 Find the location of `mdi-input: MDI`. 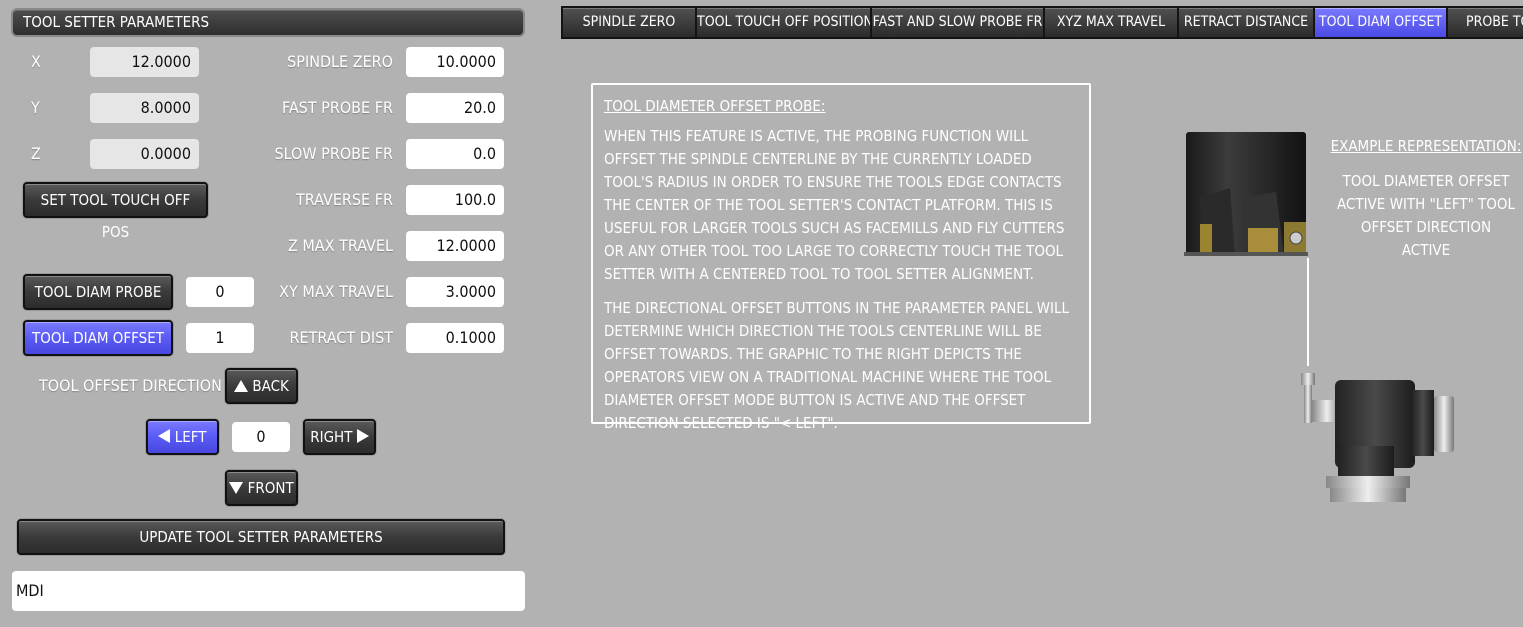

mdi-input: MDI is located at coordinates (268, 591).